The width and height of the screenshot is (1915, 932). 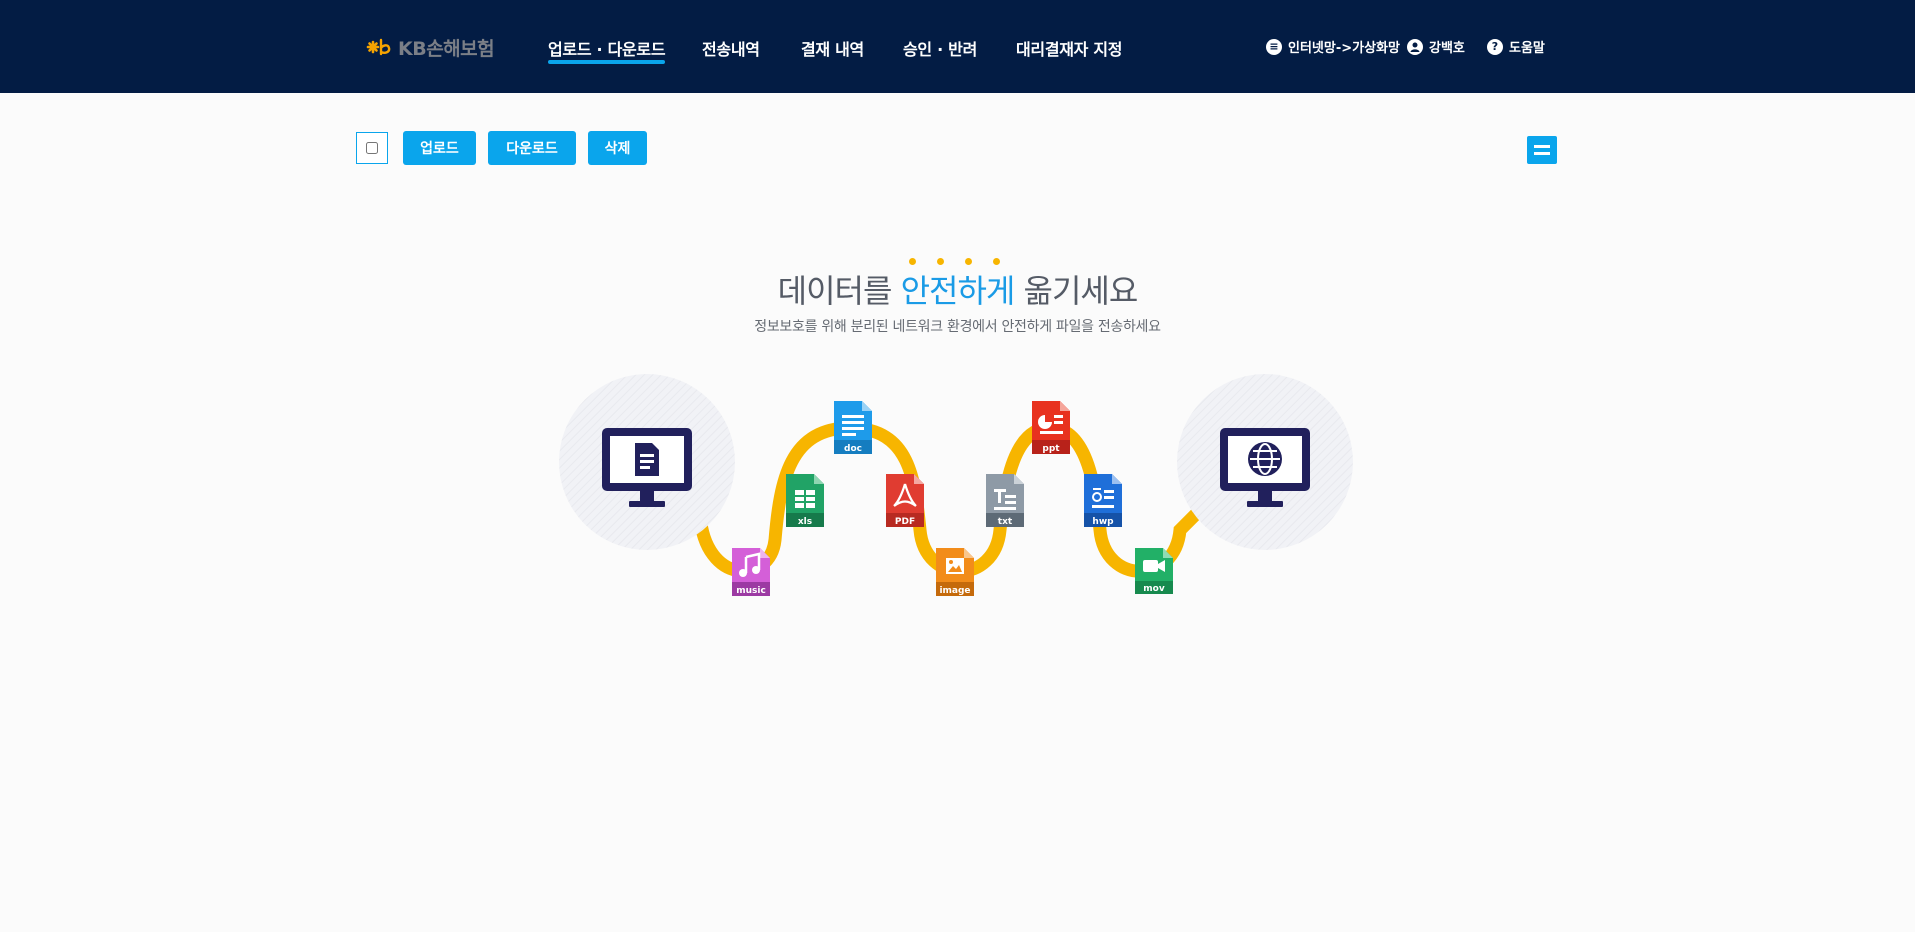 I want to click on nav-approval-history: 결재 내역, so click(x=832, y=48).